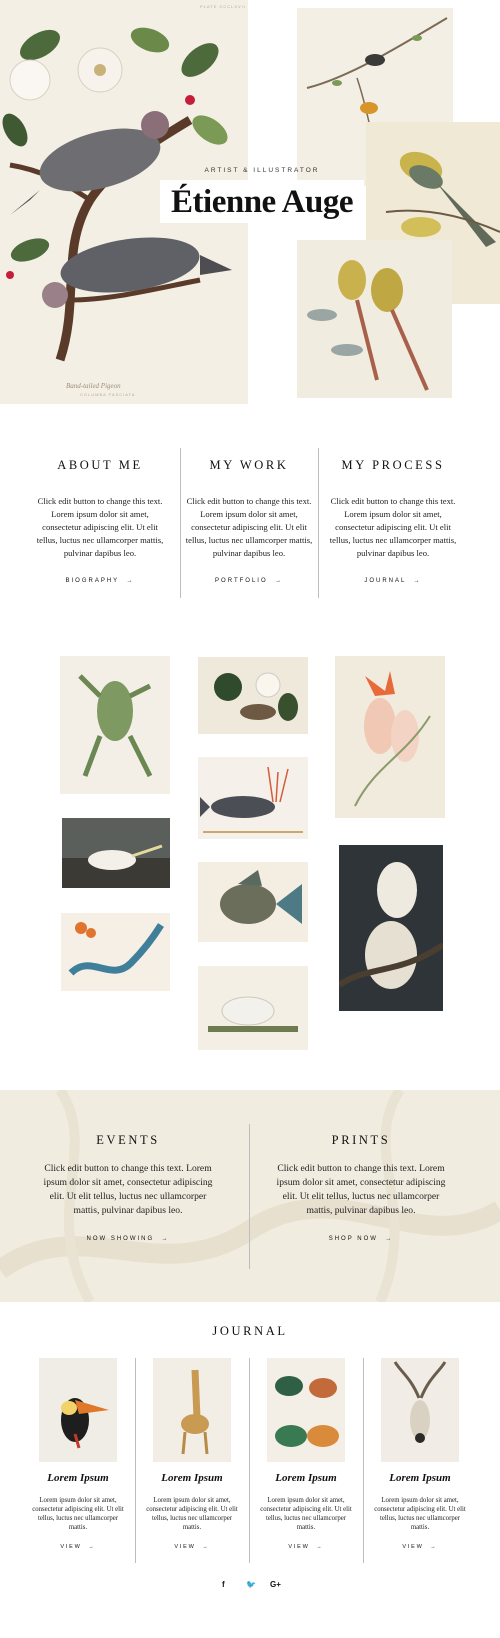 This screenshot has height=1638, width=500. I want to click on plate-corner-label: PLATE CCCLXVII, so click(223, 6).